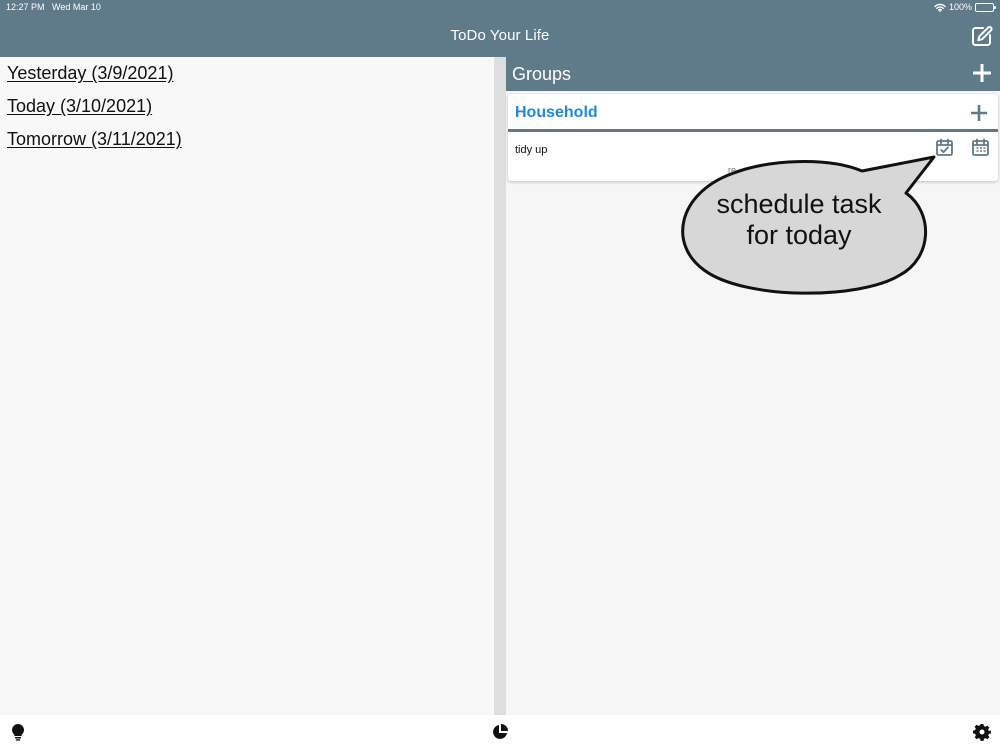  What do you see at coordinates (25, 7) in the screenshot?
I see `time-text: 12:27 PM` at bounding box center [25, 7].